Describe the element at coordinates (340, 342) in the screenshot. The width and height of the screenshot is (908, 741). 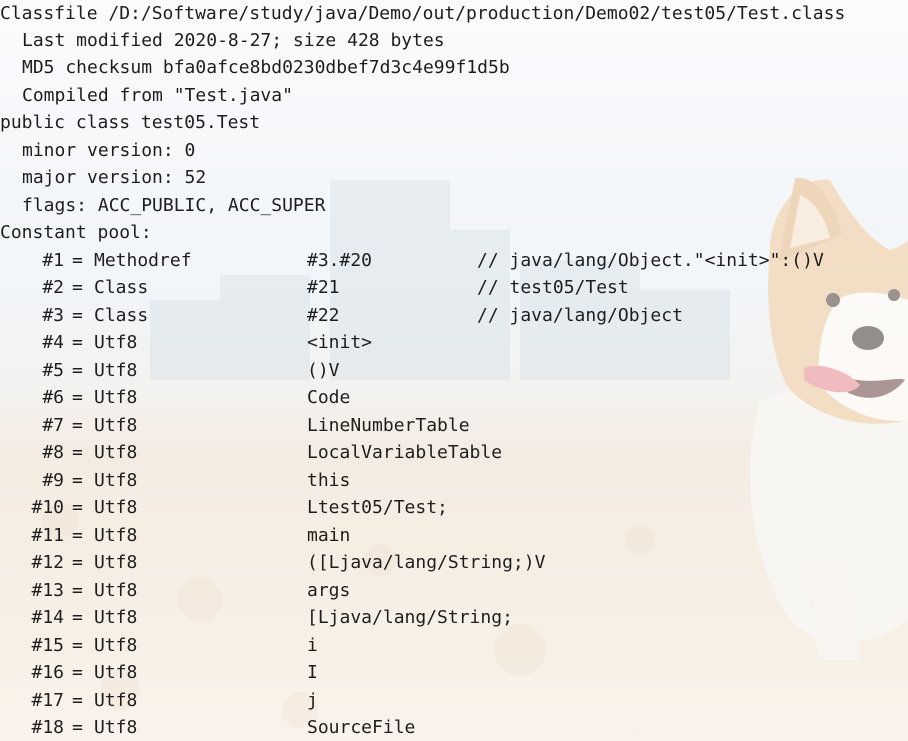
I see `cp-value: <init>` at that location.